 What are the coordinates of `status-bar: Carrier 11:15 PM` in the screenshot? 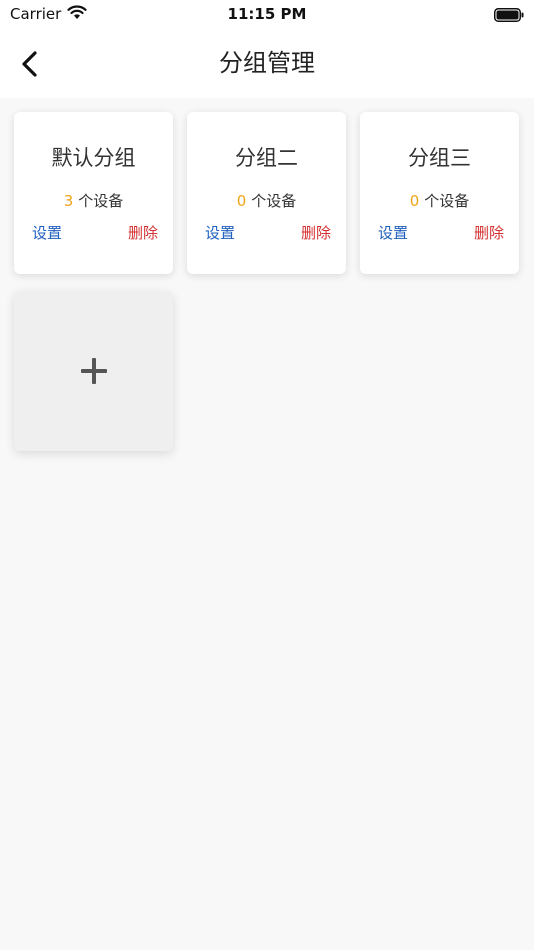 It's located at (267, 15).